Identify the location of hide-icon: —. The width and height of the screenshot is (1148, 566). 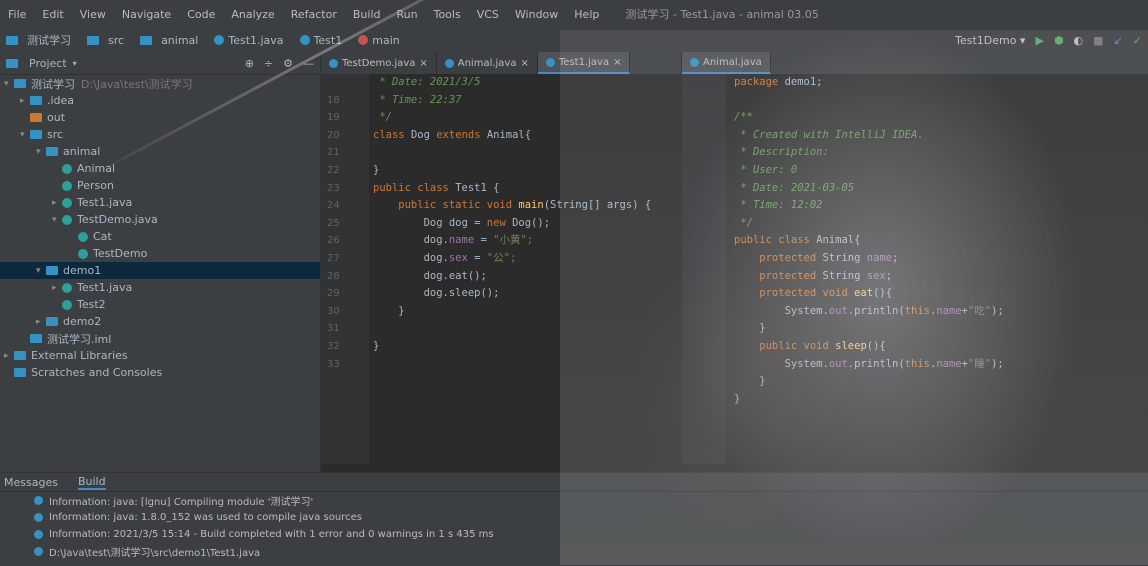
(308, 63).